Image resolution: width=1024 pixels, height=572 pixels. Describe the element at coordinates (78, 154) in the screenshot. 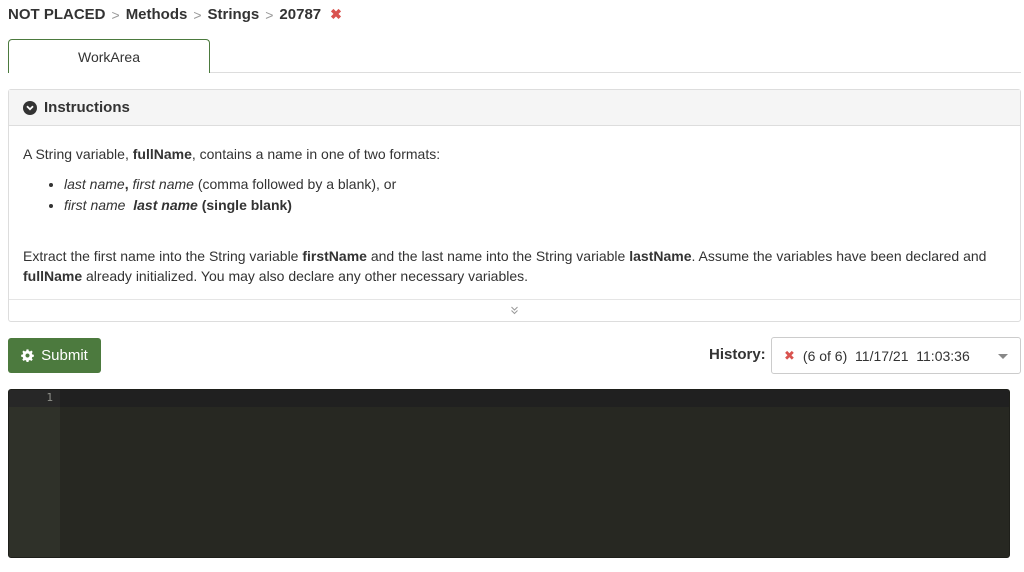

I see `intro-text: A String variable,` at that location.